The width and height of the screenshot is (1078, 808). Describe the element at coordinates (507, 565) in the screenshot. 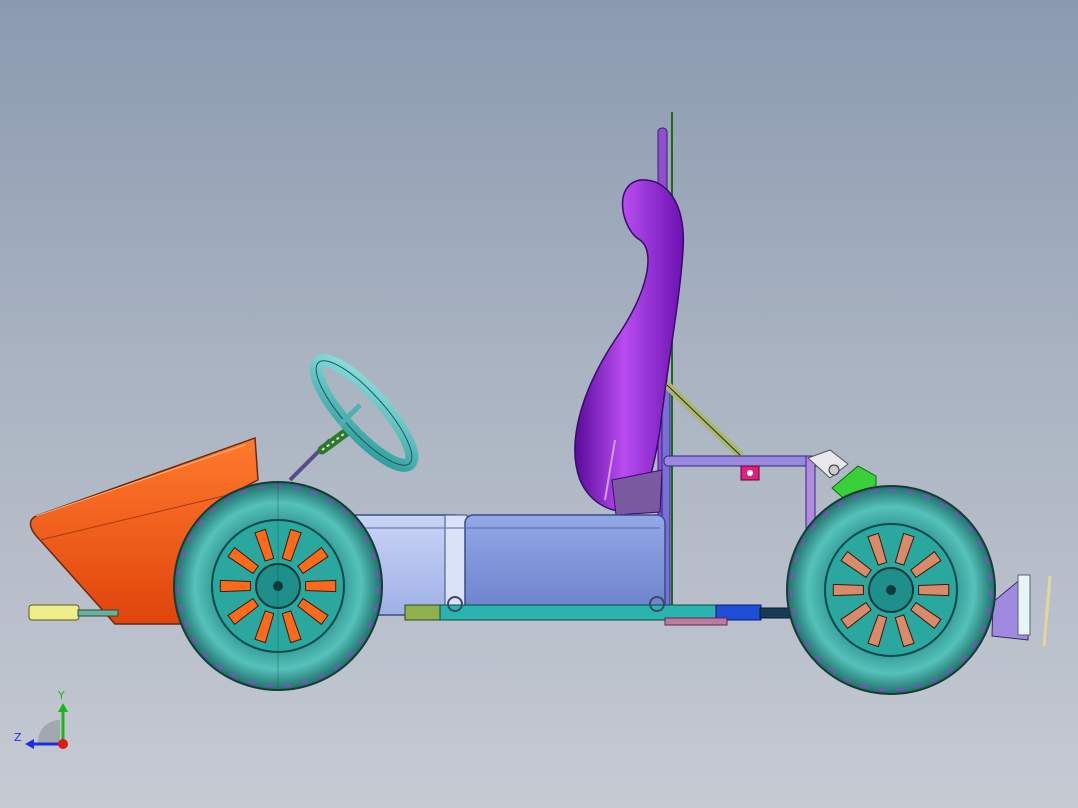

I see `battery-box` at that location.